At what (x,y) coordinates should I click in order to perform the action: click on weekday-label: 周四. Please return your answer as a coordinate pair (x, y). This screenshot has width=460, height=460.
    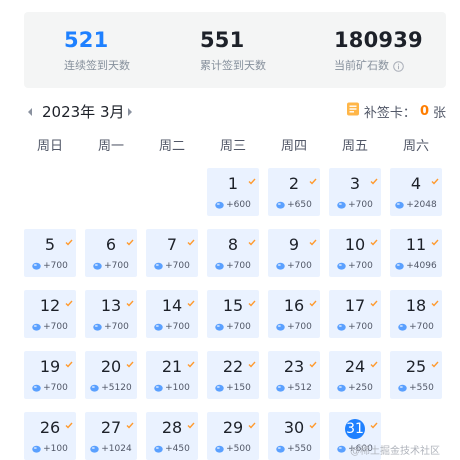
    Looking at the image, I should click on (293, 146).